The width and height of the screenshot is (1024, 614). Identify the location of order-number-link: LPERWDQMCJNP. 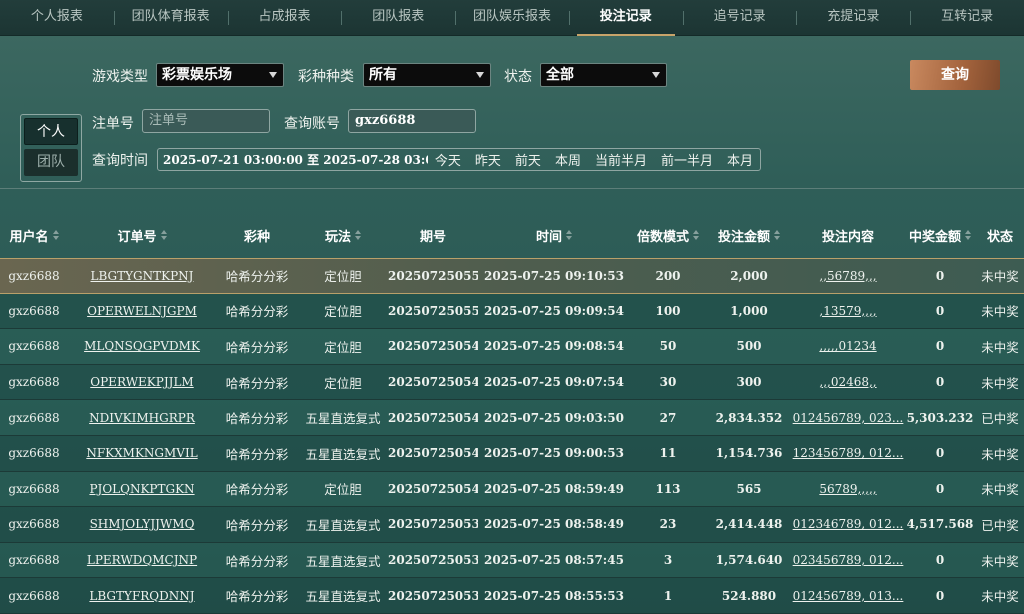
(142, 560).